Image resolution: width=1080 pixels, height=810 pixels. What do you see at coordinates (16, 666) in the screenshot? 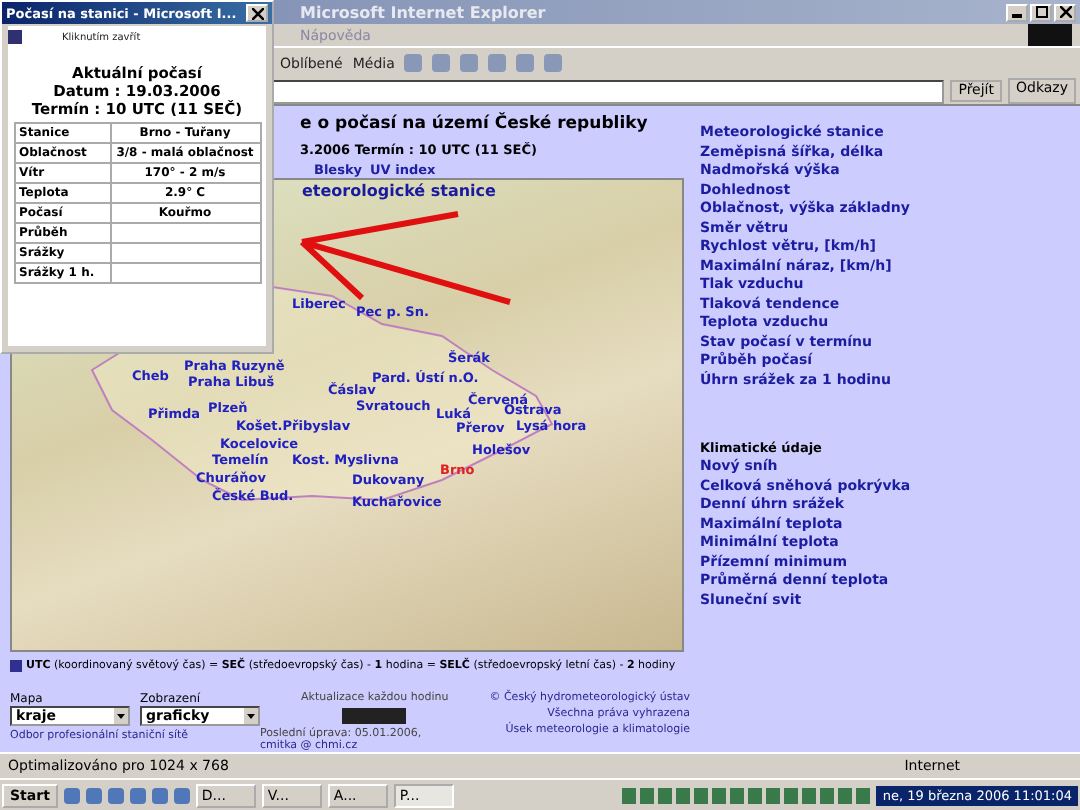
I see `info-icon` at bounding box center [16, 666].